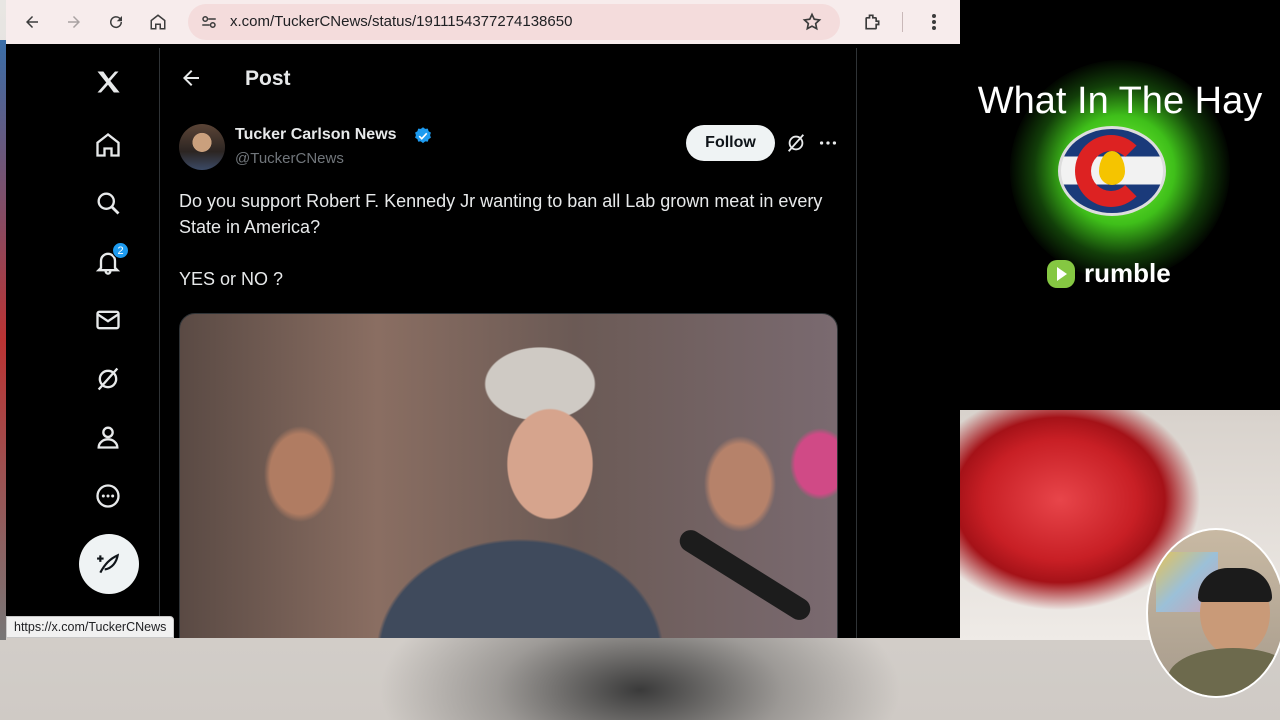 Image resolution: width=1280 pixels, height=720 pixels. I want to click on rumble-play-icon, so click(1061, 273).